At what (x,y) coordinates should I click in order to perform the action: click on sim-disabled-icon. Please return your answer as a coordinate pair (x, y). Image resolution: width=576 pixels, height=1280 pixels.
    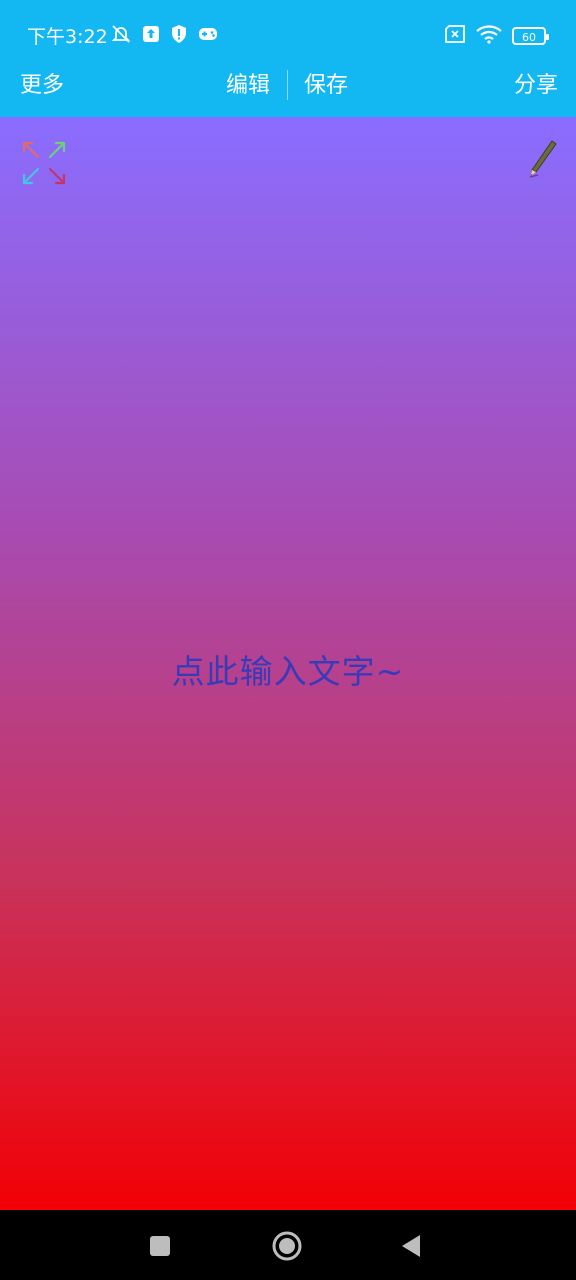
    Looking at the image, I should click on (455, 36).